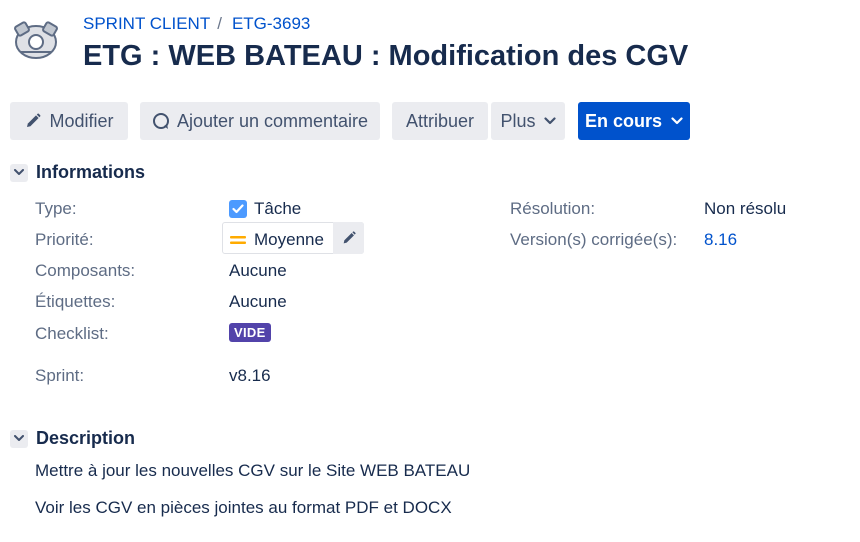 The width and height of the screenshot is (860, 542). Describe the element at coordinates (91, 172) in the screenshot. I see `details-section-title: Informations` at that location.